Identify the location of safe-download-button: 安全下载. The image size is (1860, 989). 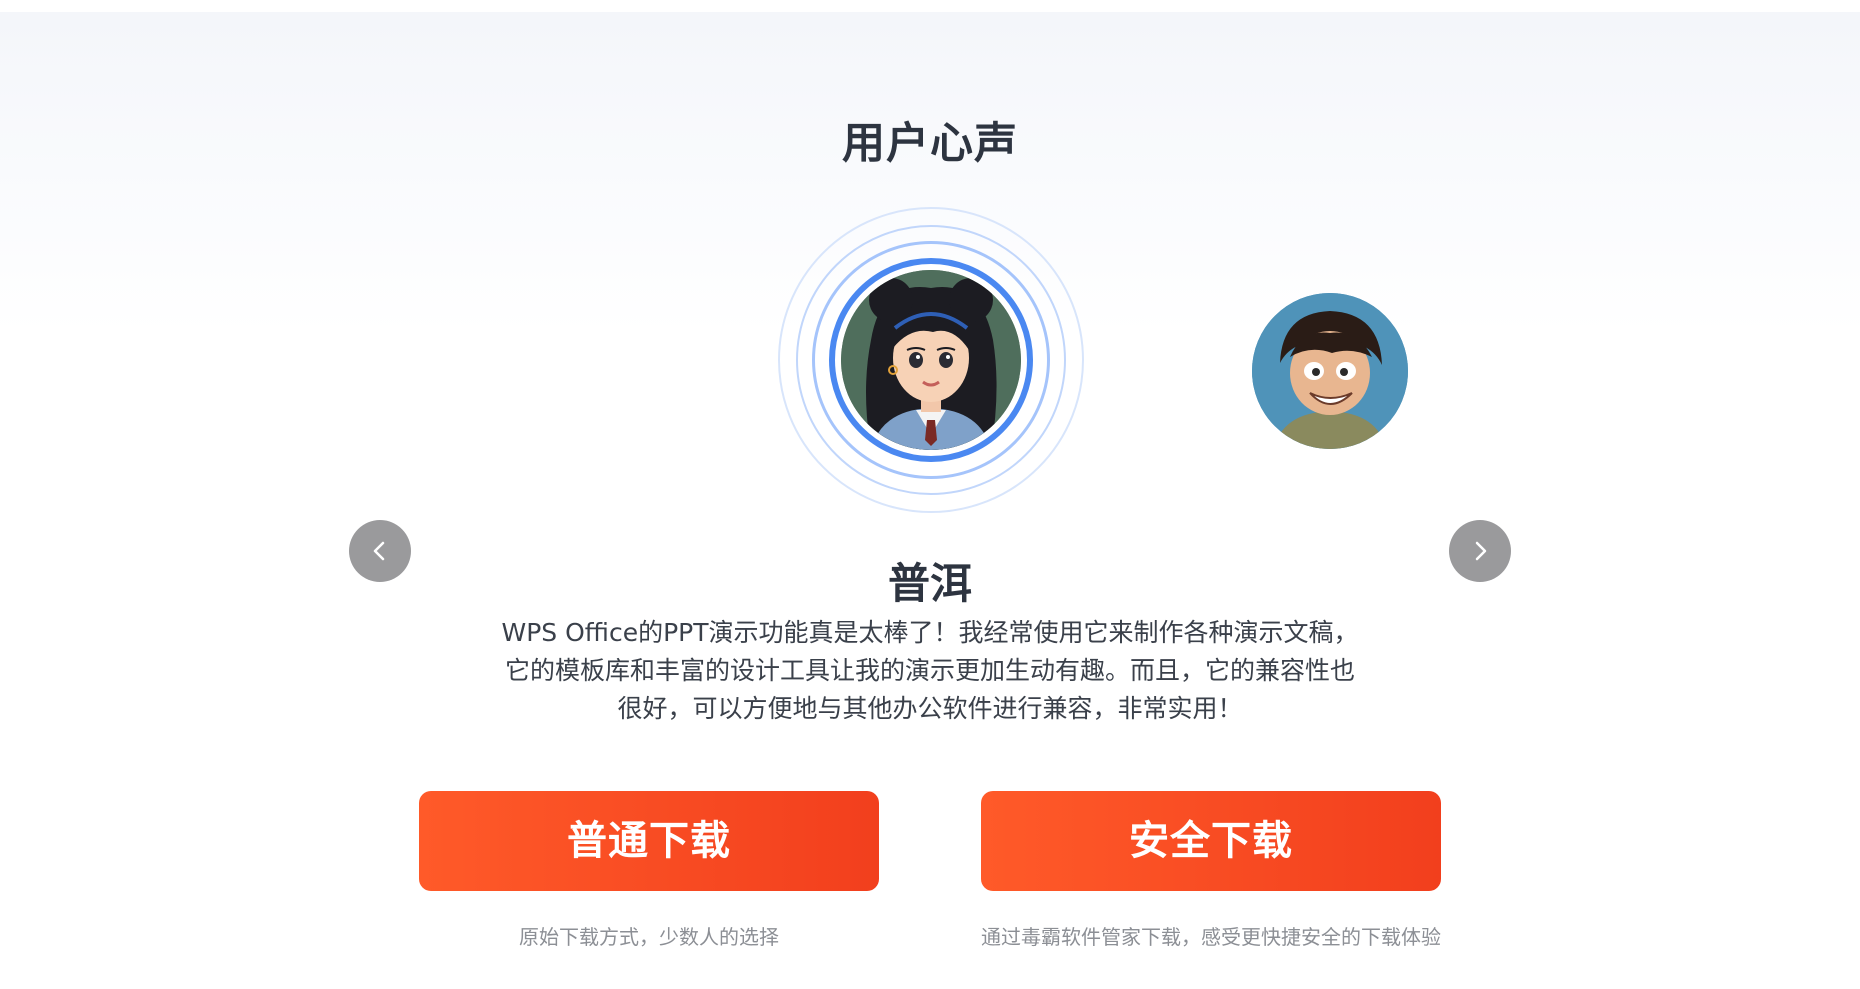
(1211, 841).